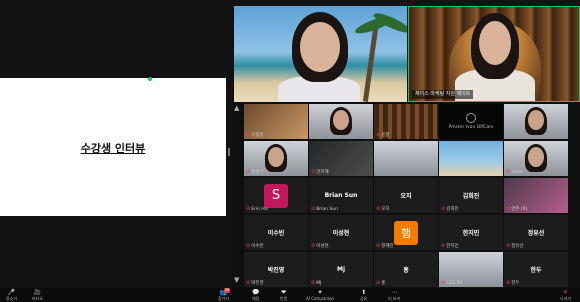  I want to click on participant-tile: 이성현 ⊘ 이성현, so click(341, 232).